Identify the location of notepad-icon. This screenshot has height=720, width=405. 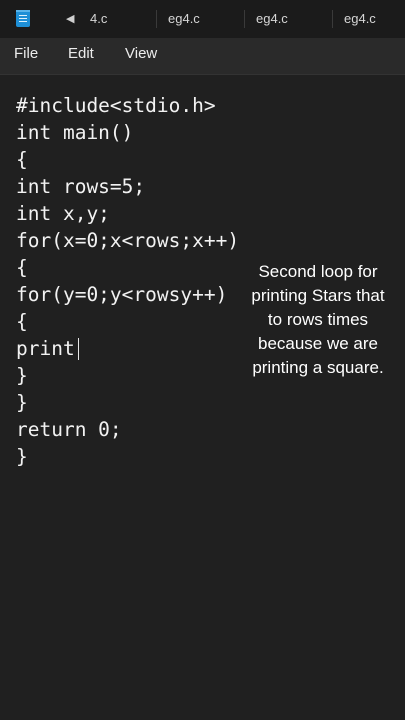
(23, 18).